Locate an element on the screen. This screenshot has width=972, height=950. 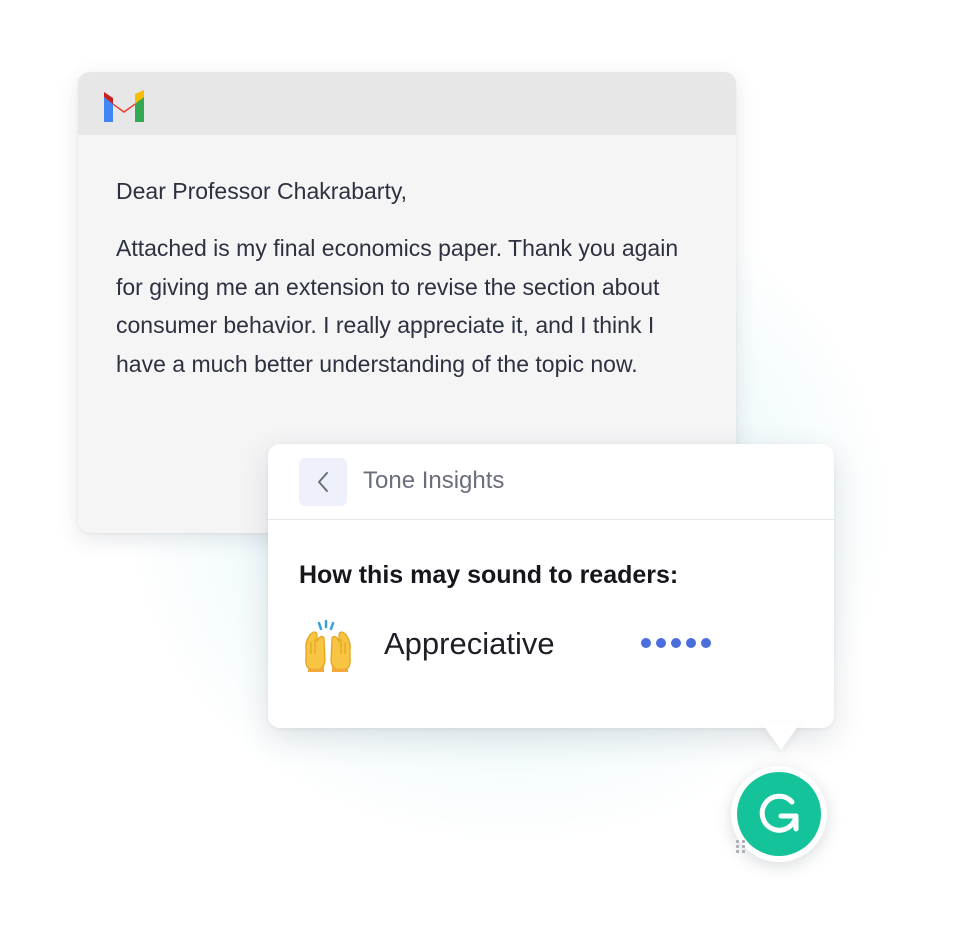
tone-label: Appreciative is located at coordinates (469, 643).